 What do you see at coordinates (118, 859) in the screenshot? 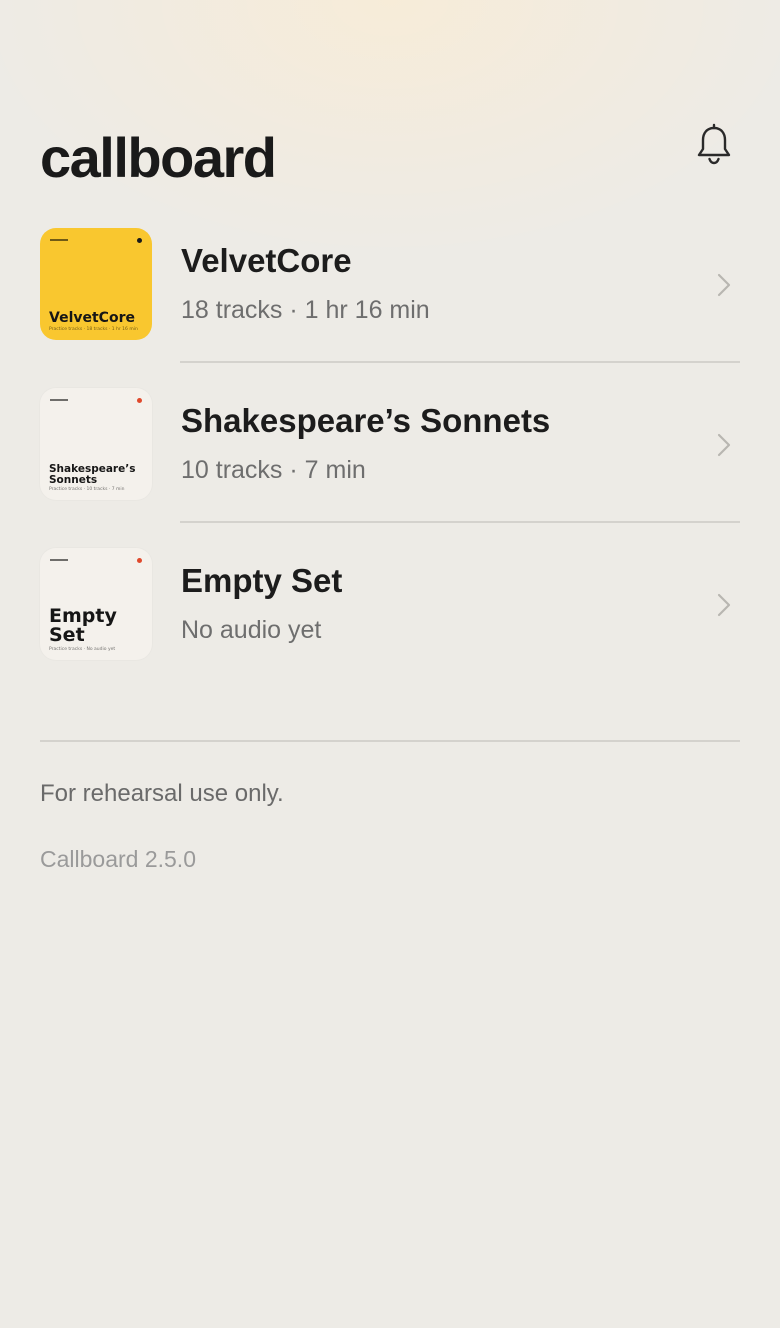
I see `version-text: Callboard 2.5.0` at bounding box center [118, 859].